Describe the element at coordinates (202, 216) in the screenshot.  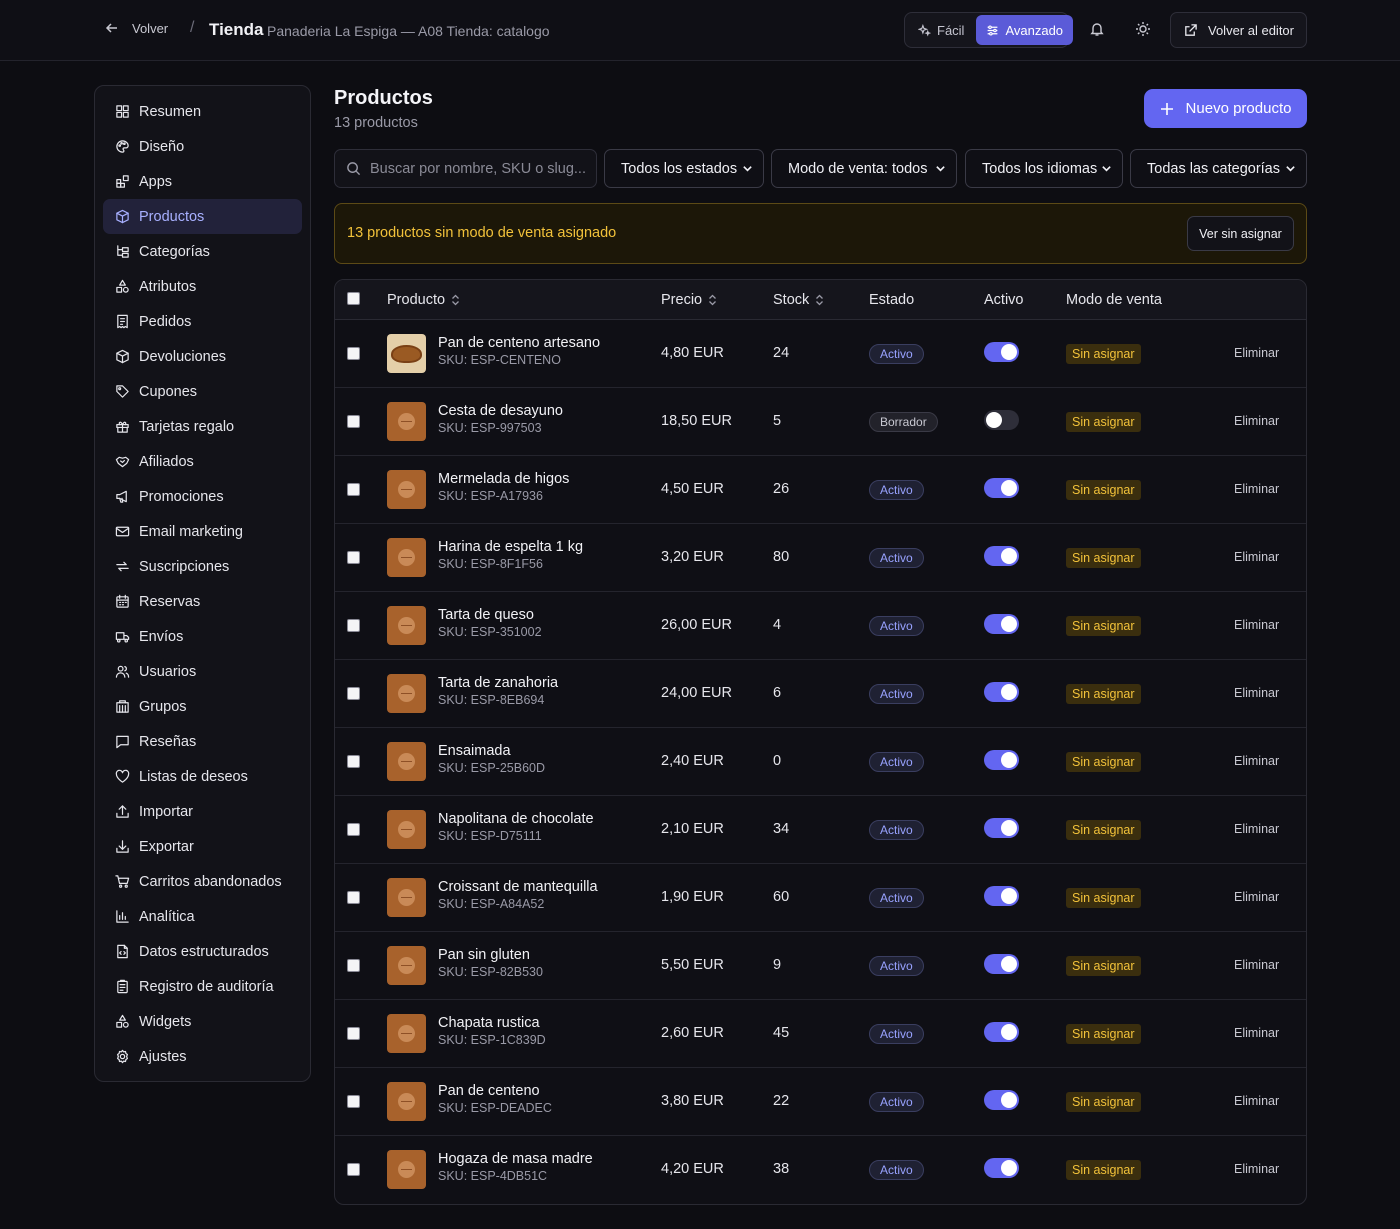
I see `sidebar-item-productos: Productos` at that location.